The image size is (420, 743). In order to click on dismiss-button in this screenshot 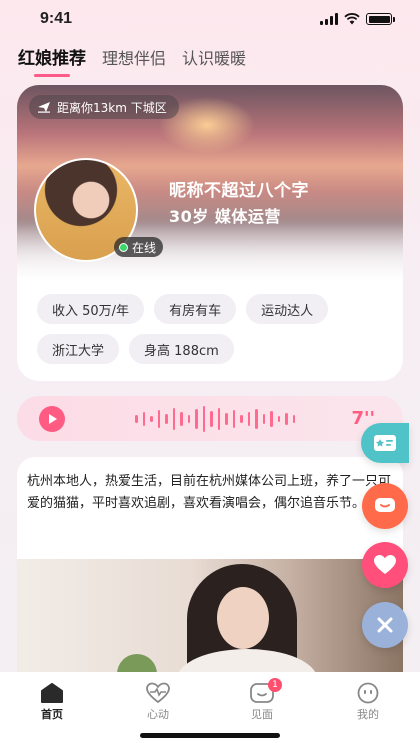, I will do `click(385, 625)`.